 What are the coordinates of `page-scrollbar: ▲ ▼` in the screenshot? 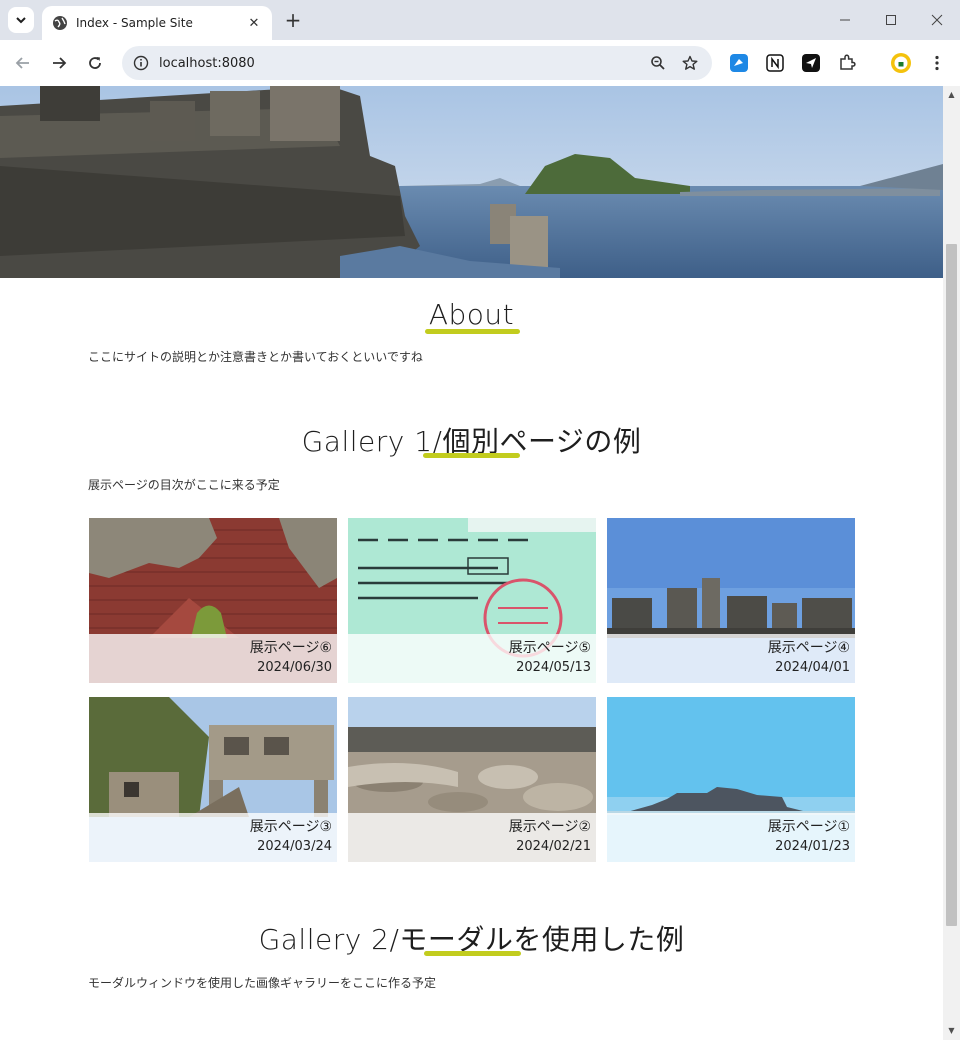 It's located at (951, 563).